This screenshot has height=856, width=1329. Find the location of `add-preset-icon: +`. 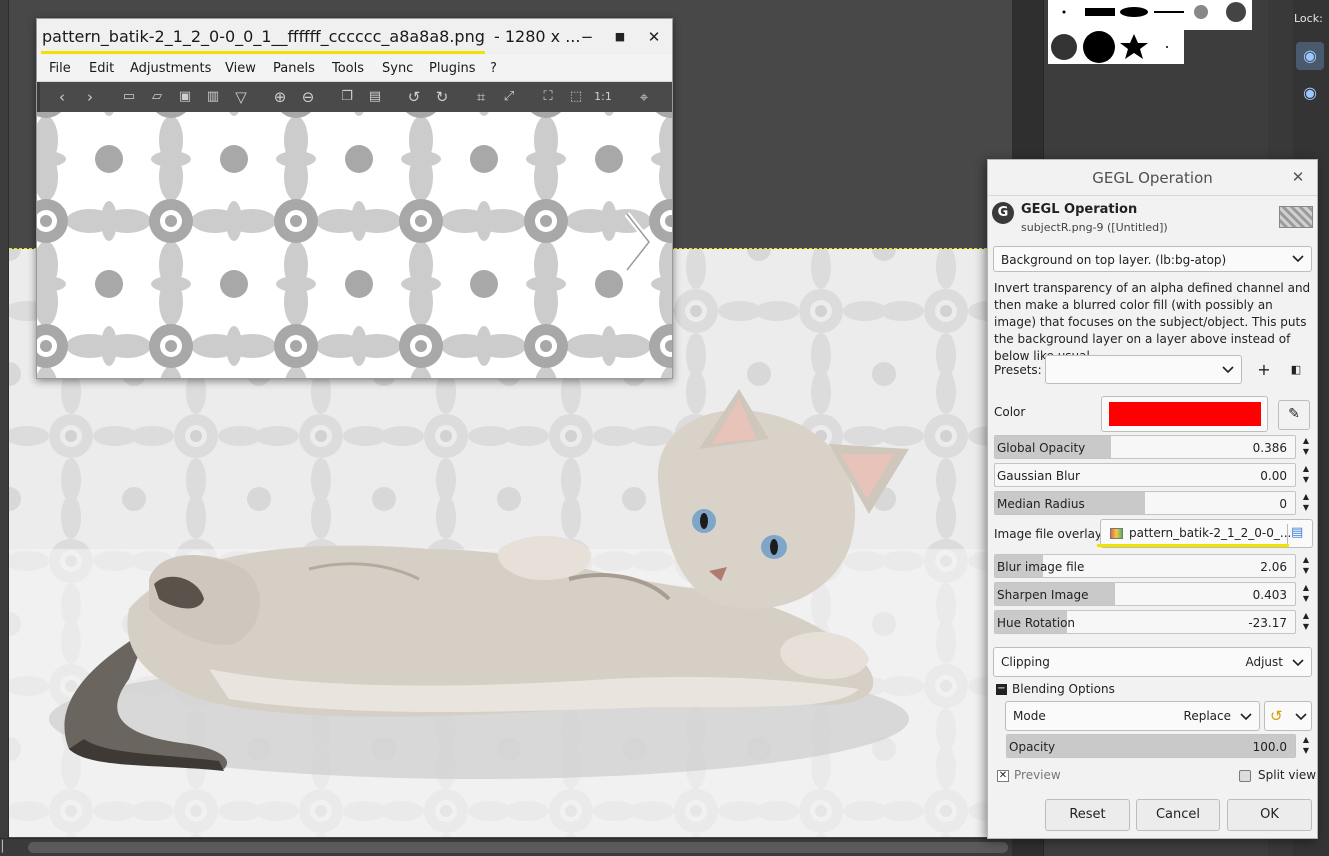

add-preset-icon: + is located at coordinates (1264, 370).